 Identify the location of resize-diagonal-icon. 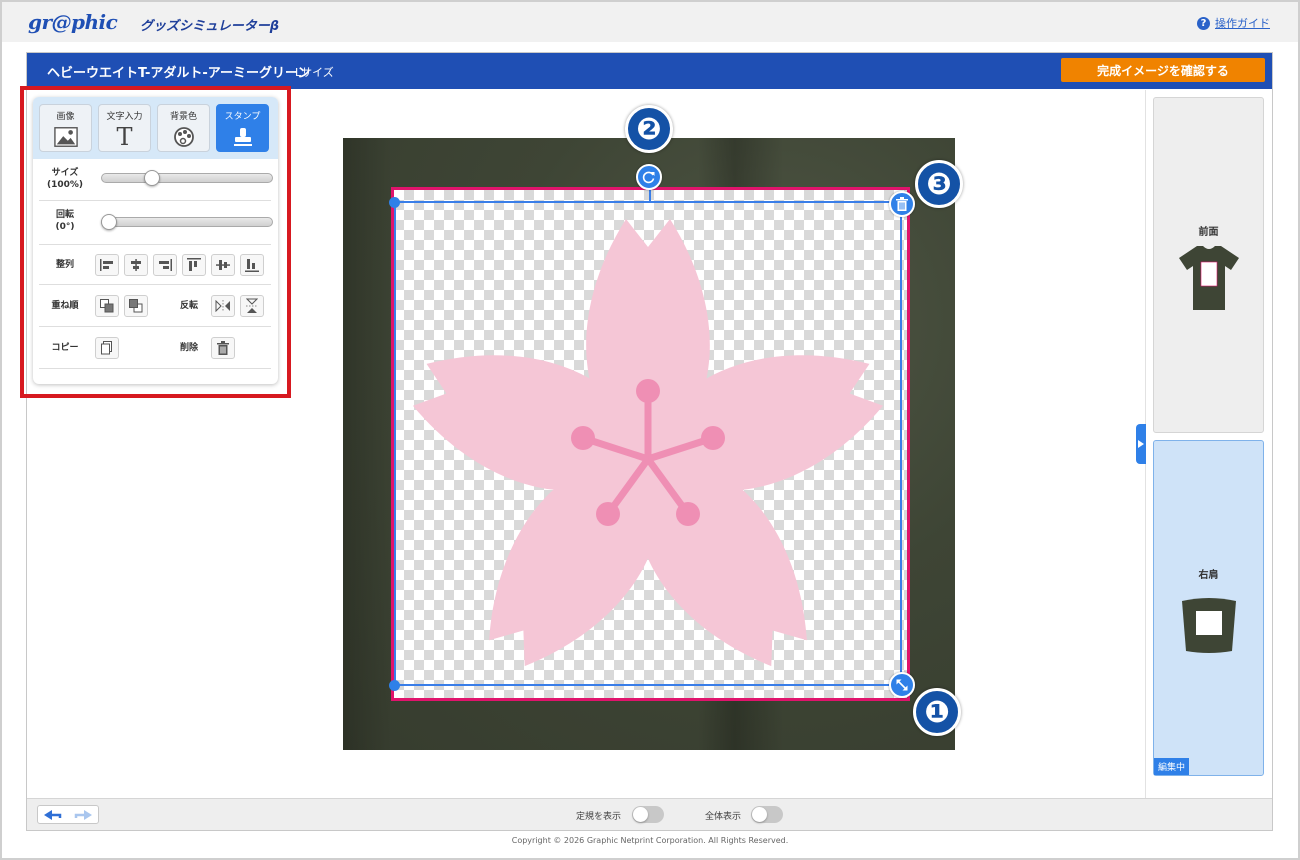
(902, 685).